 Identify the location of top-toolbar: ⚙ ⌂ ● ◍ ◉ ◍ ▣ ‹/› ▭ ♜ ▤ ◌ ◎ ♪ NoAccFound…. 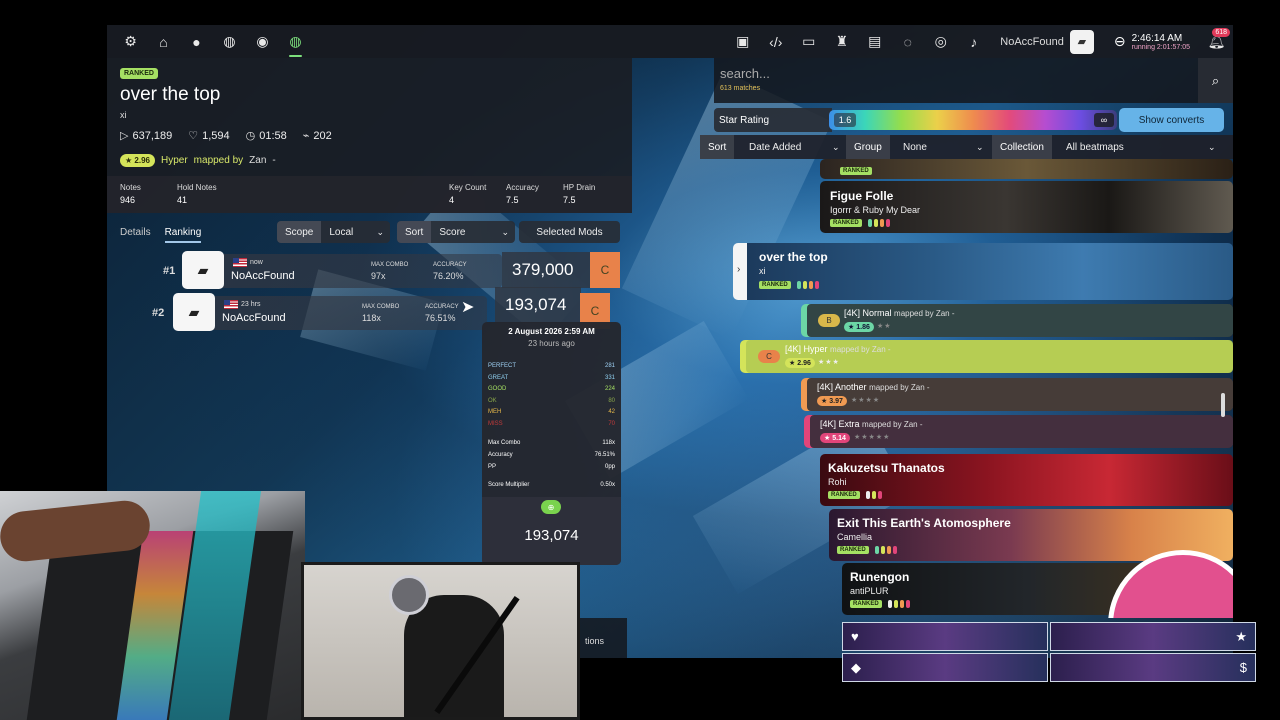
(670, 41).